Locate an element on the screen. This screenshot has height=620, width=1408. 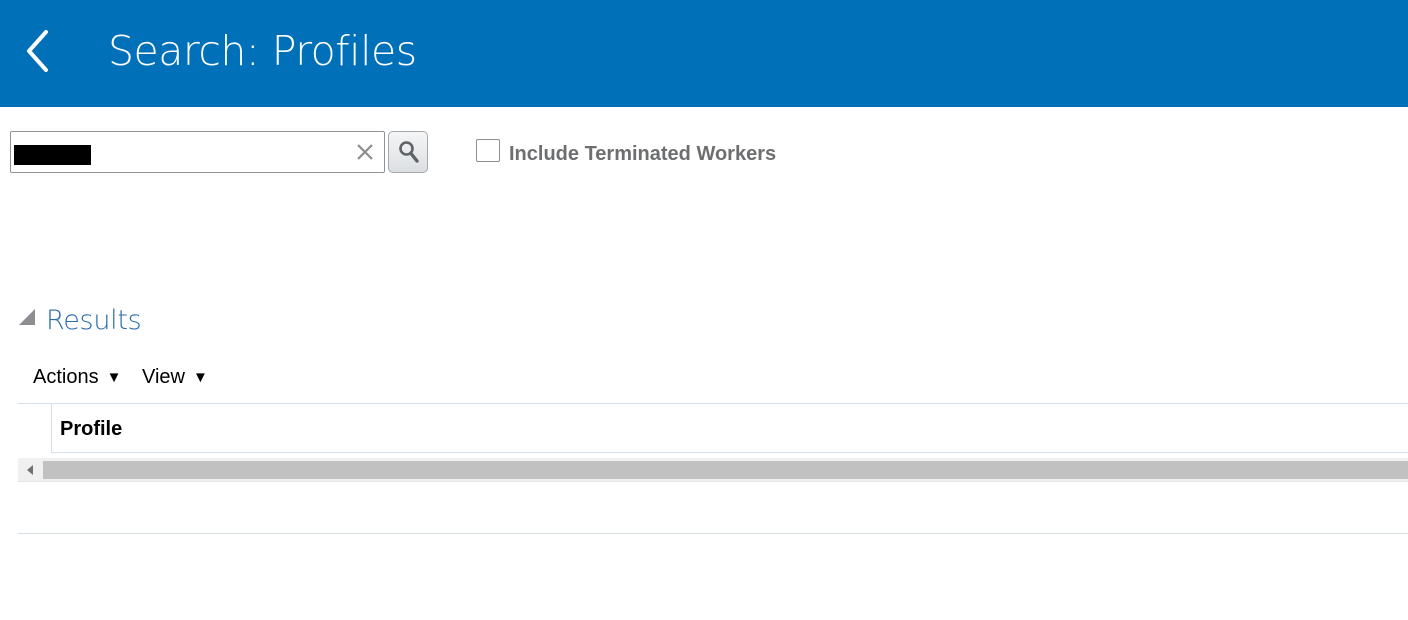
chevron-left-icon is located at coordinates (37, 51).